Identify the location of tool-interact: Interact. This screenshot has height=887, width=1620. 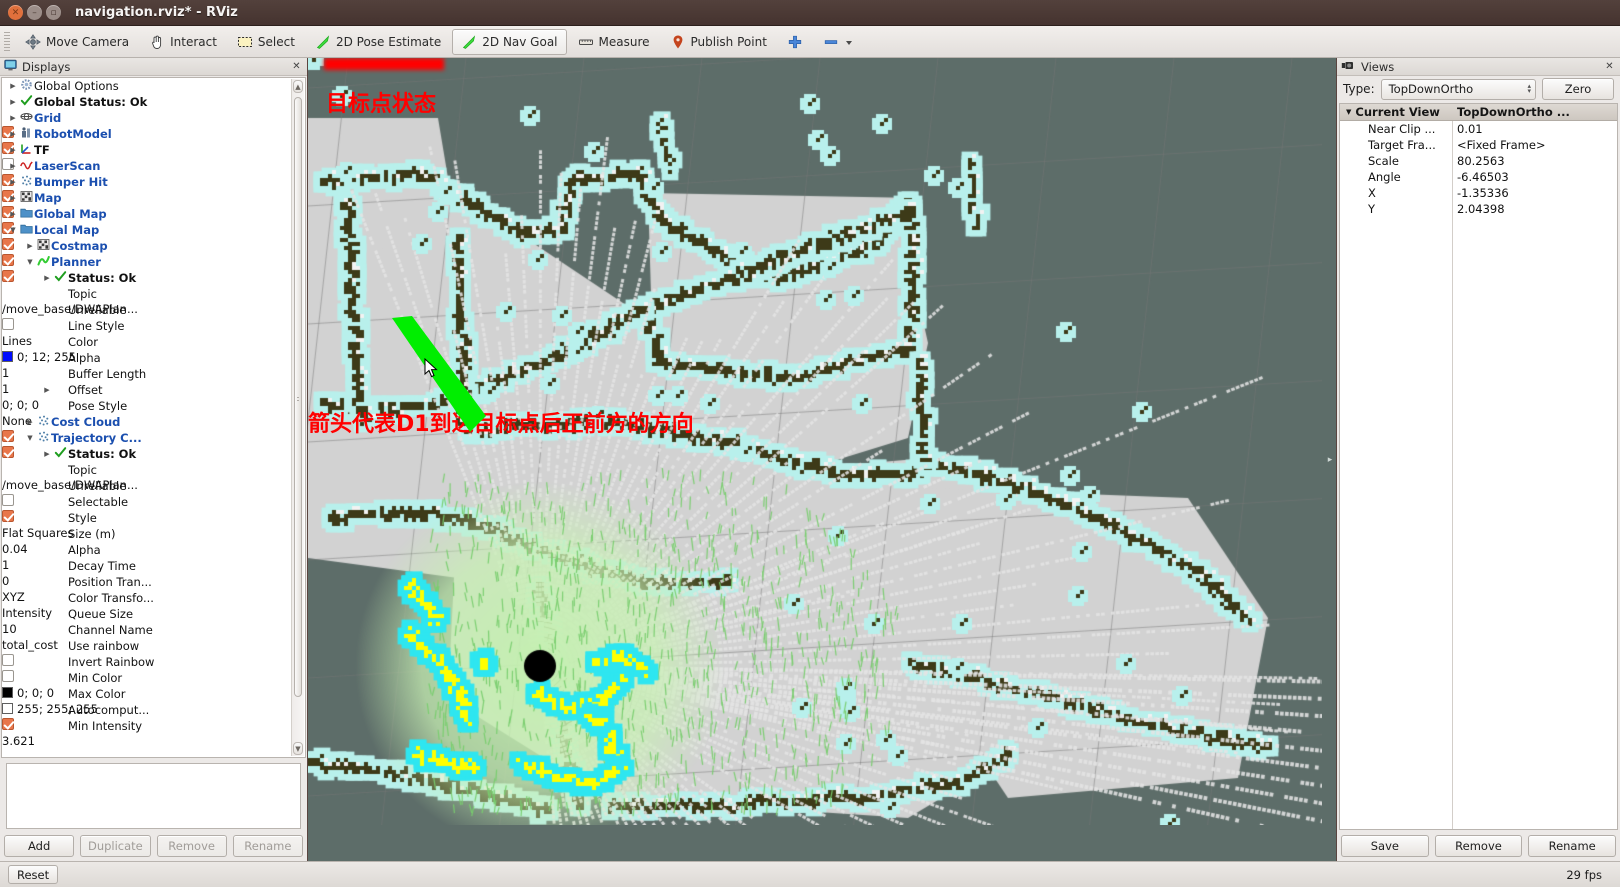
(183, 42).